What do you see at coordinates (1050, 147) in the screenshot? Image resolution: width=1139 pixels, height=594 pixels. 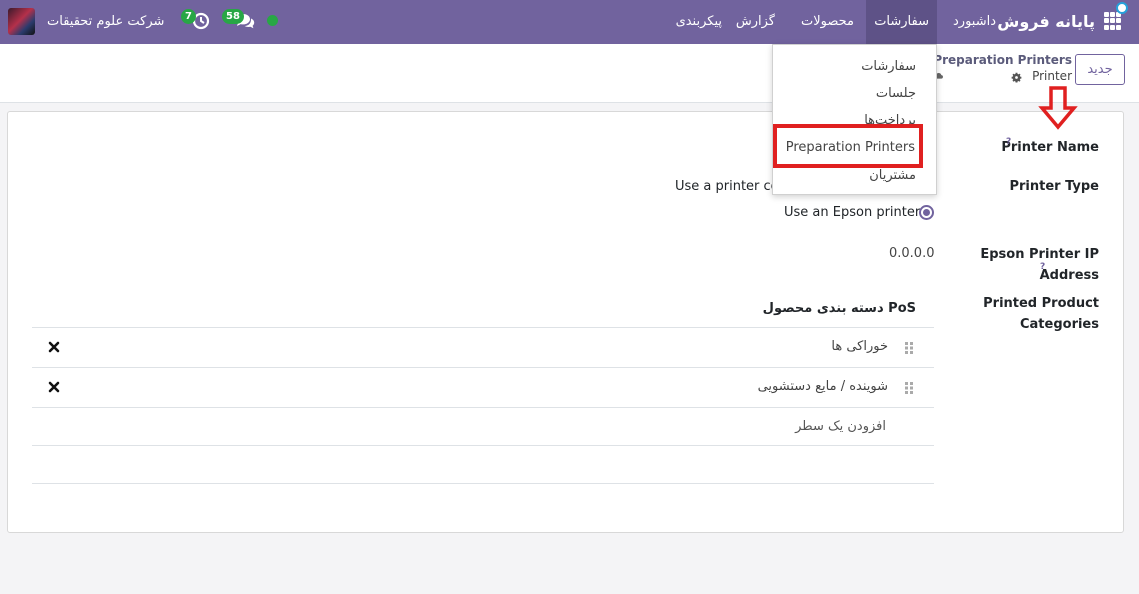 I see `printer-name-label: Printer Name` at bounding box center [1050, 147].